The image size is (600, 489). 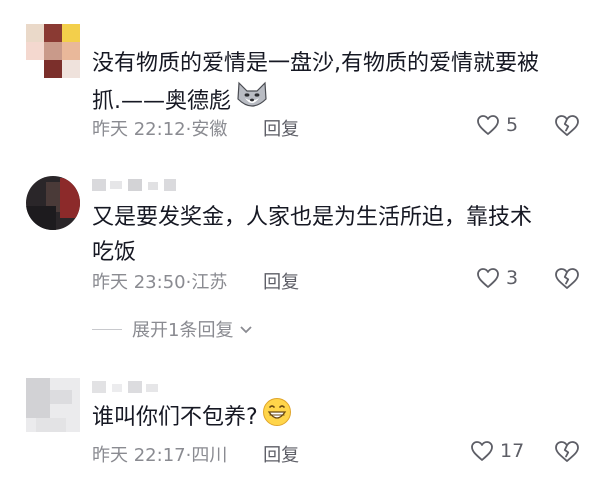 What do you see at coordinates (512, 451) in the screenshot?
I see `like-count: 17` at bounding box center [512, 451].